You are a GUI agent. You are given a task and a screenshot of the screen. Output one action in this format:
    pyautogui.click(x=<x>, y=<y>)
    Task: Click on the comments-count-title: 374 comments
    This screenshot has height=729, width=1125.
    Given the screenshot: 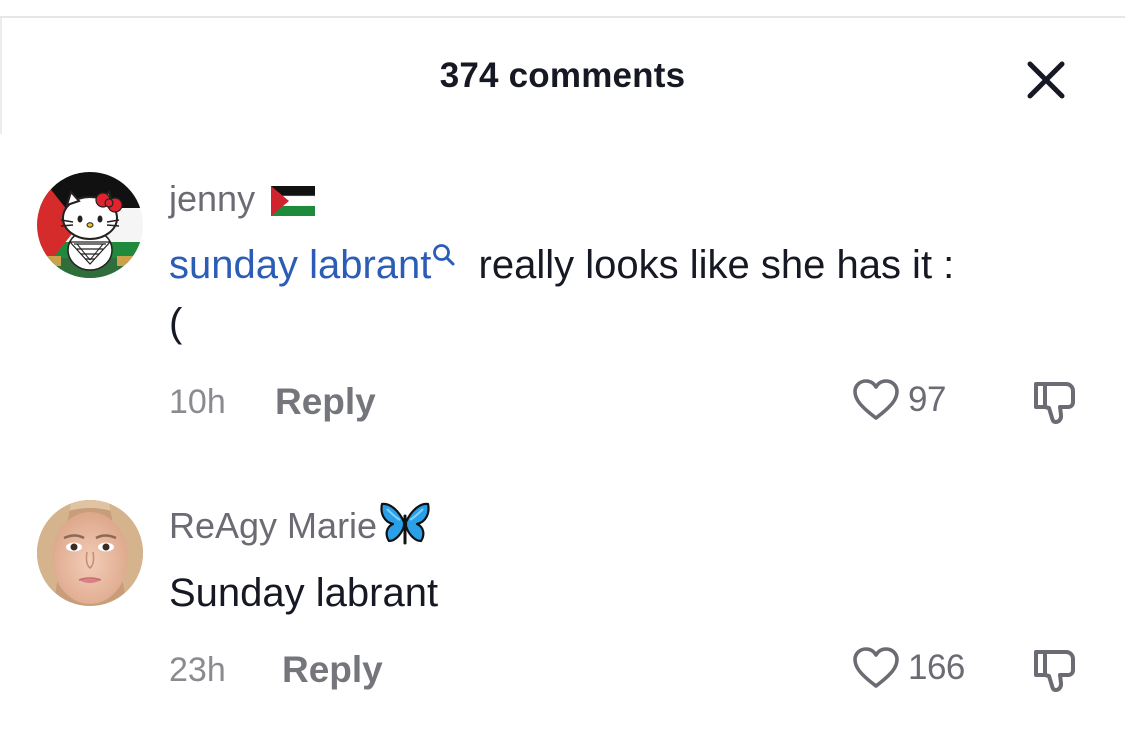 What is the action you would take?
    pyautogui.click(x=562, y=75)
    